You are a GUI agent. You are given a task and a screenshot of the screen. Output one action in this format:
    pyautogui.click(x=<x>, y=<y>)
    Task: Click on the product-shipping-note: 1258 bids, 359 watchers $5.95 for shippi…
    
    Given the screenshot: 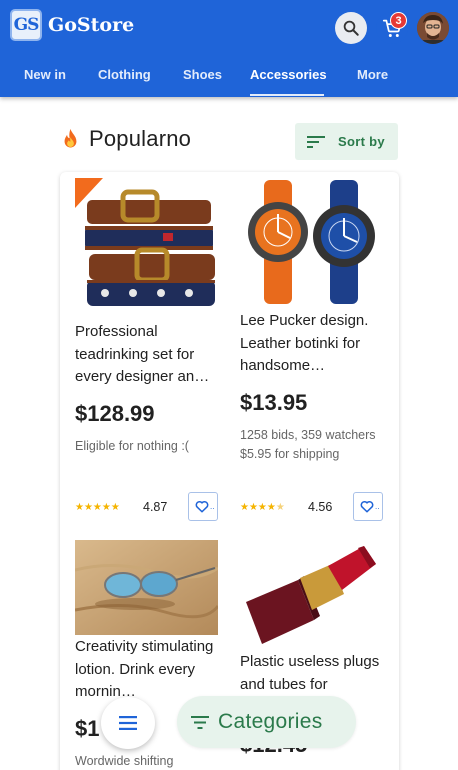 What is the action you would take?
    pyautogui.click(x=308, y=444)
    